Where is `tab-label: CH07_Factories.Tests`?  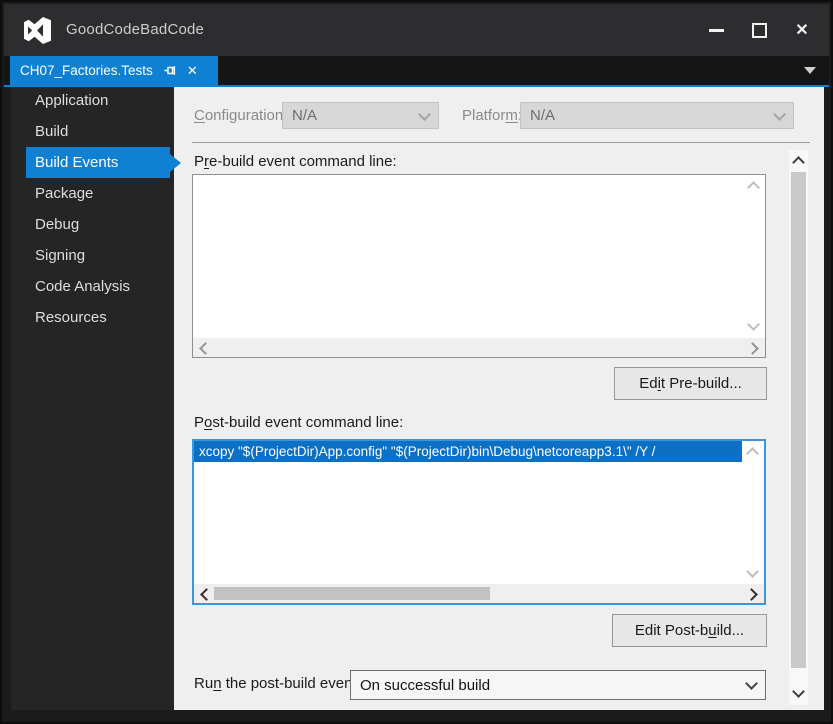
tab-label: CH07_Factories.Tests is located at coordinates (86, 70).